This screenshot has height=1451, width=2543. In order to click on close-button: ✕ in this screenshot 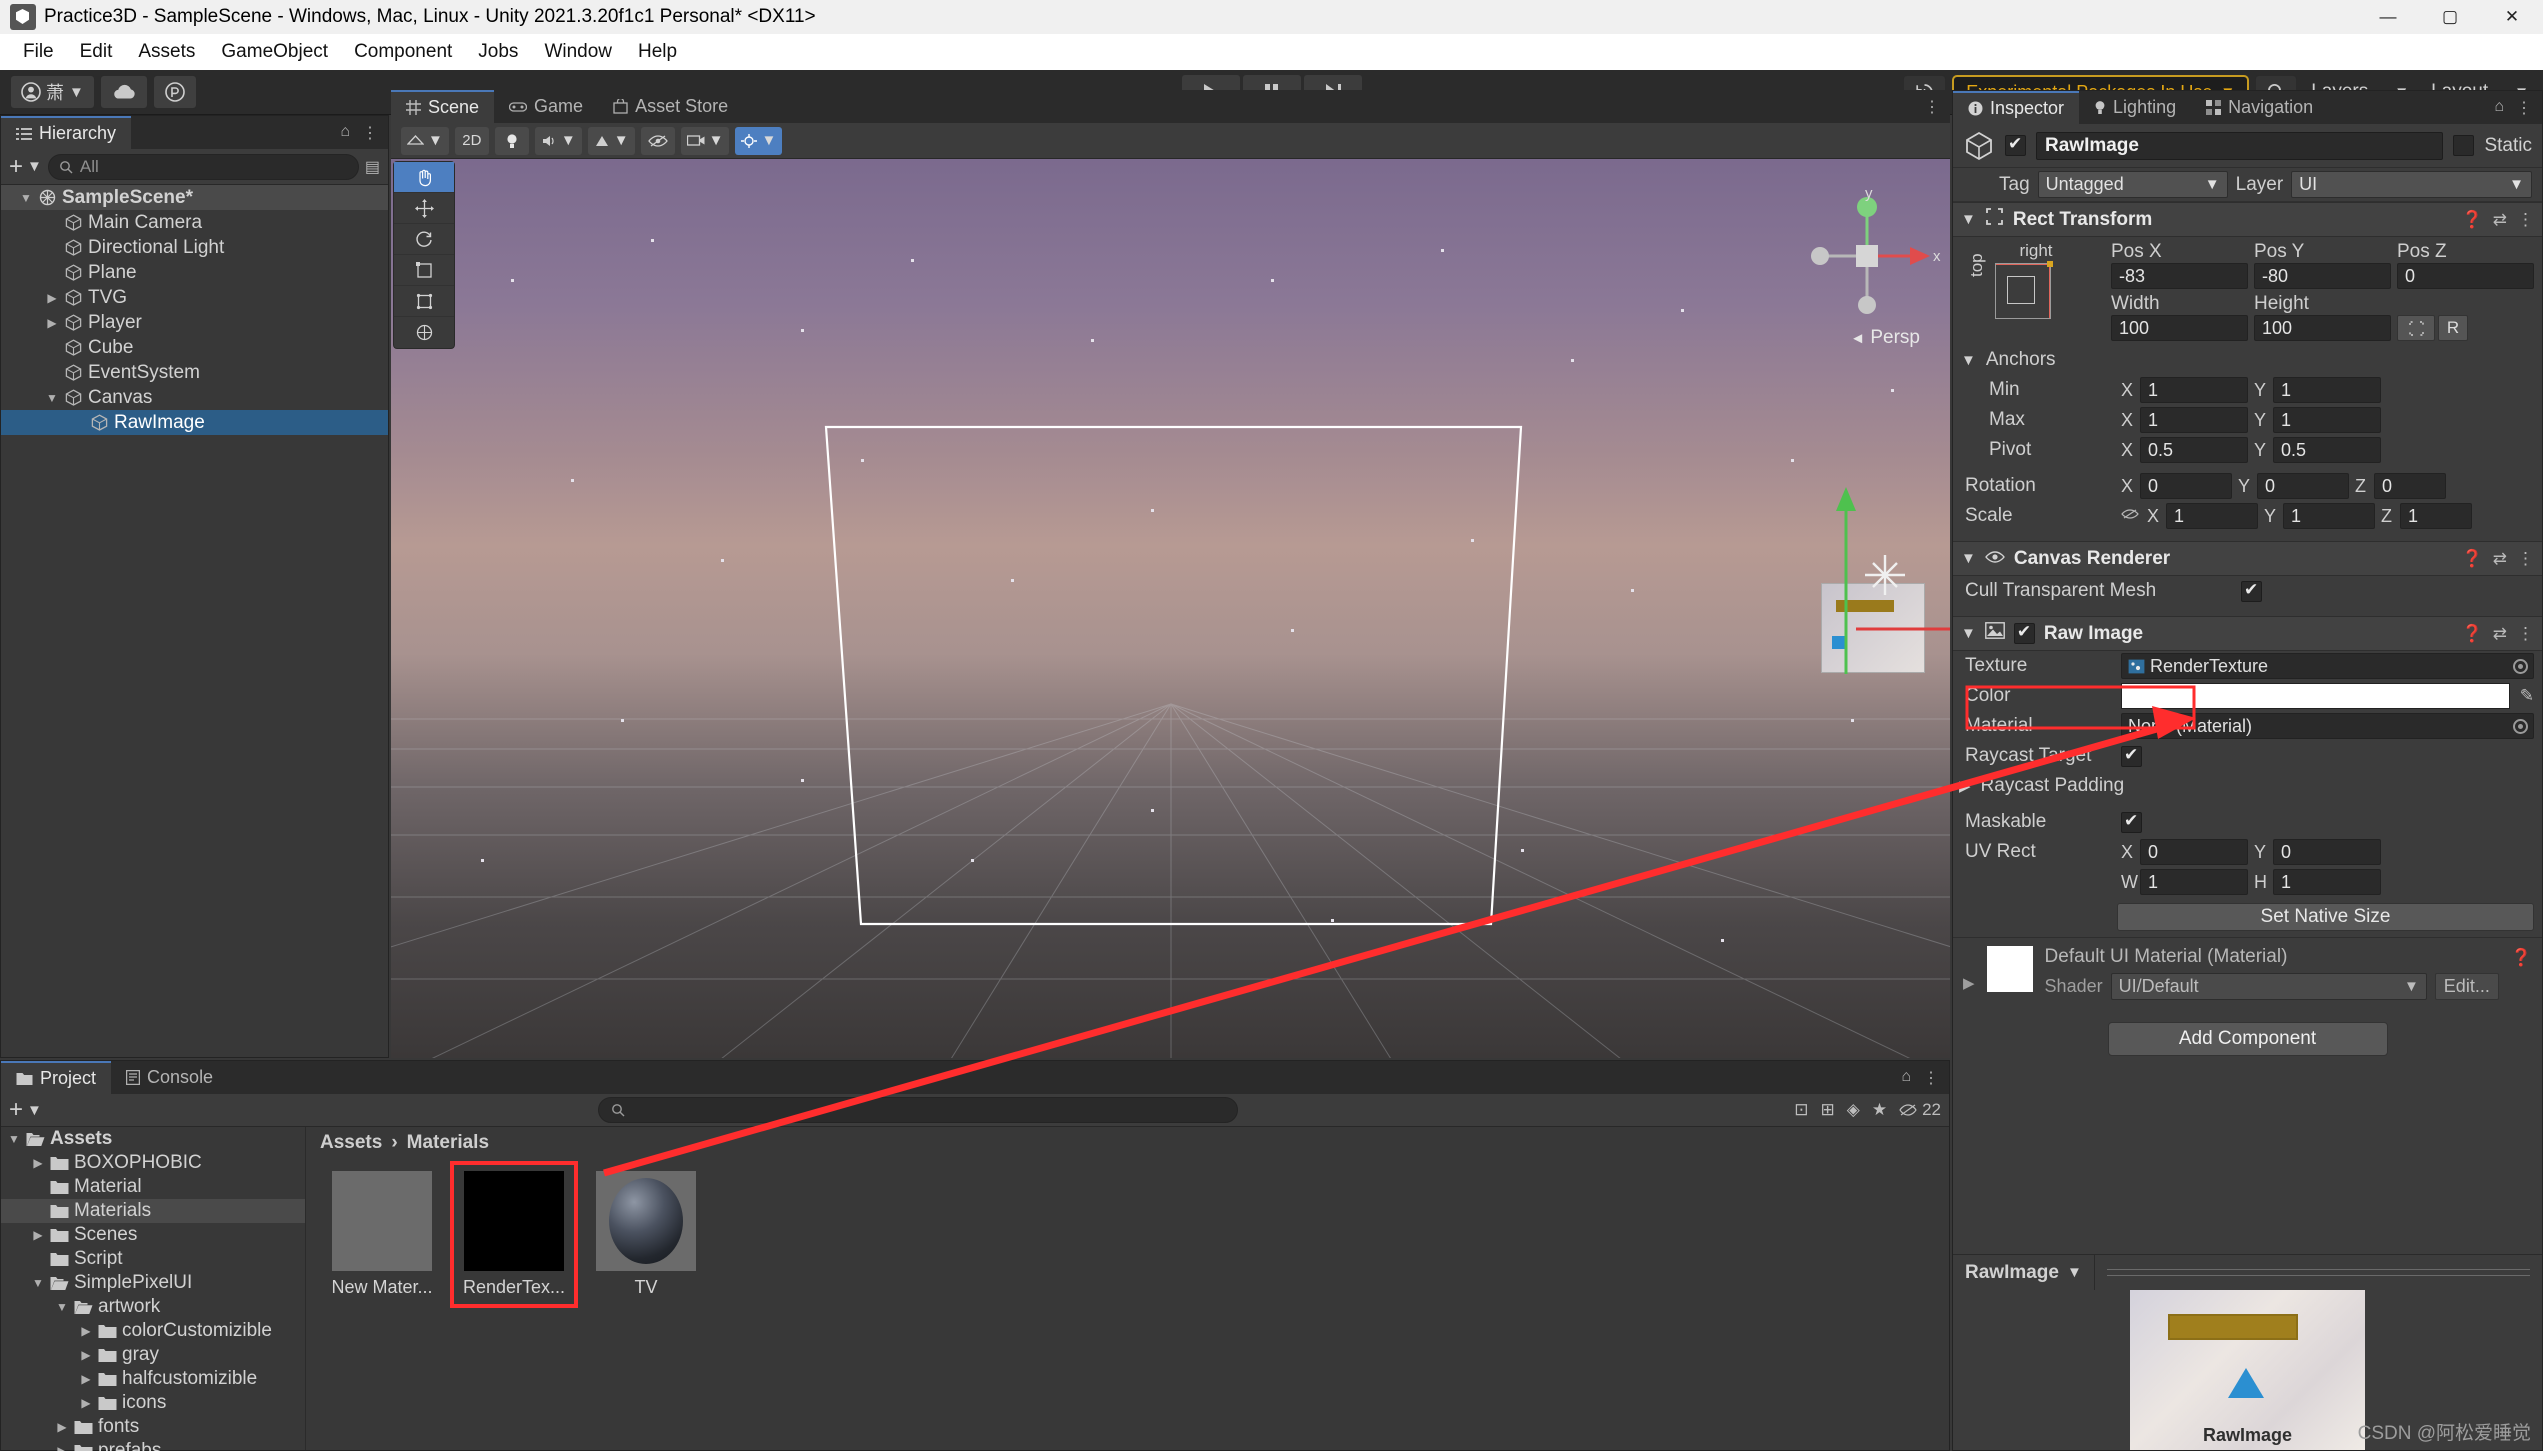, I will do `click(2512, 17)`.